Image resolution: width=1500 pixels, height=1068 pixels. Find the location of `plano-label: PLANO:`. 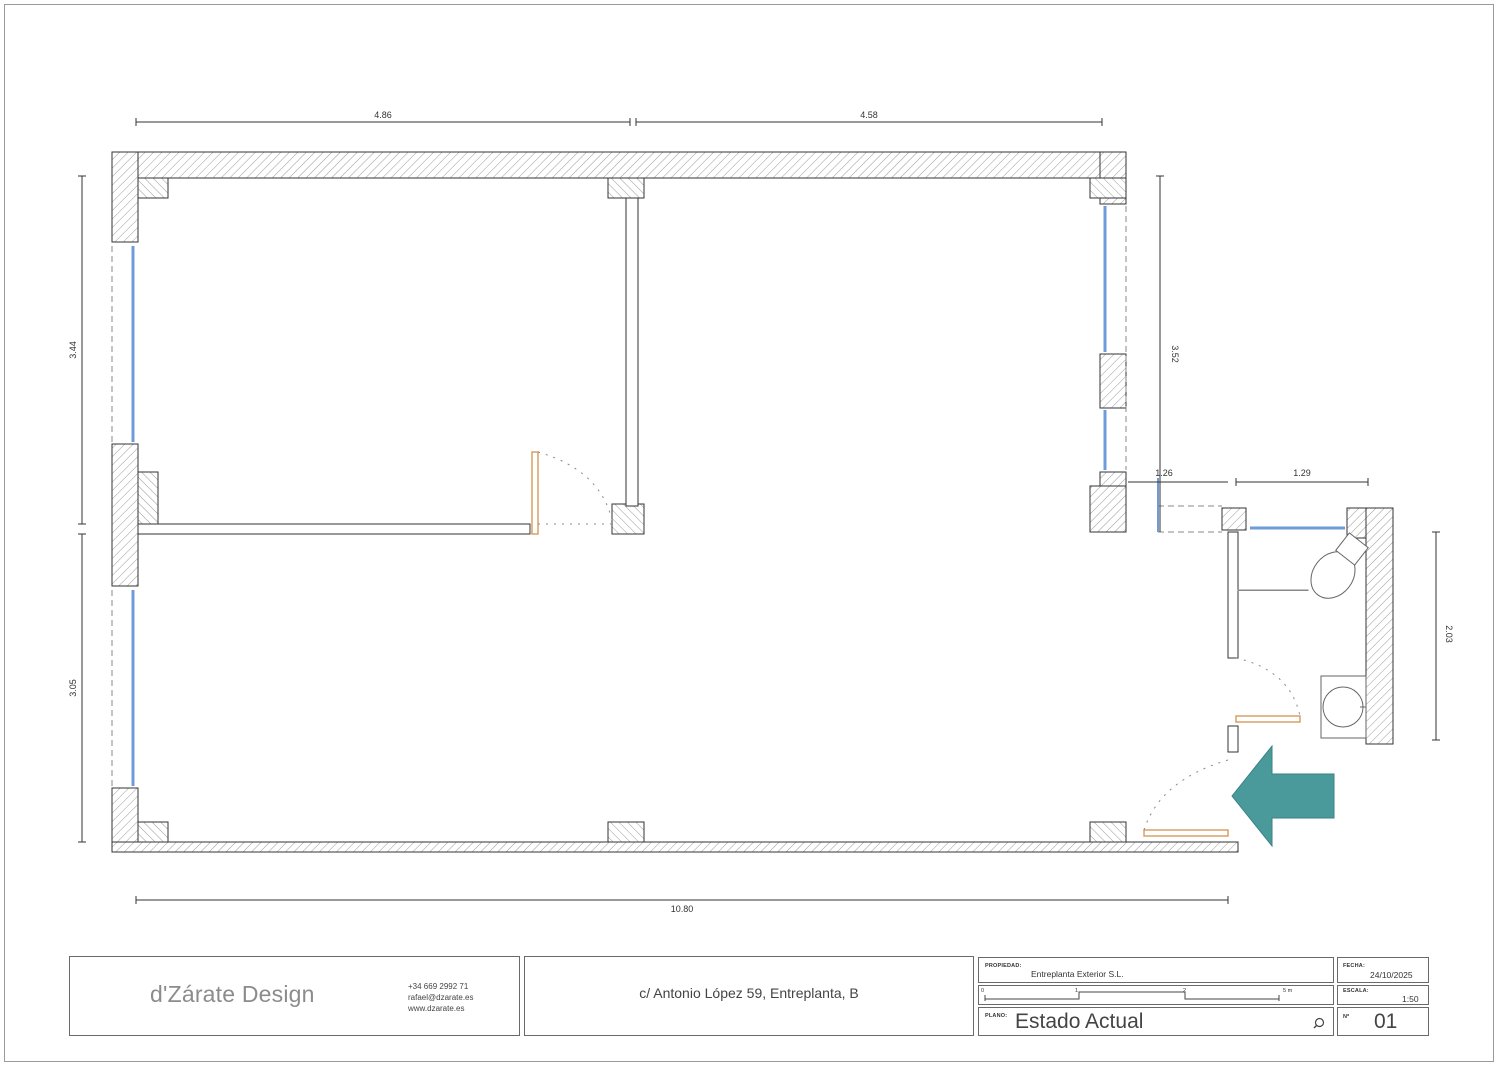

plano-label: PLANO: is located at coordinates (996, 1016).